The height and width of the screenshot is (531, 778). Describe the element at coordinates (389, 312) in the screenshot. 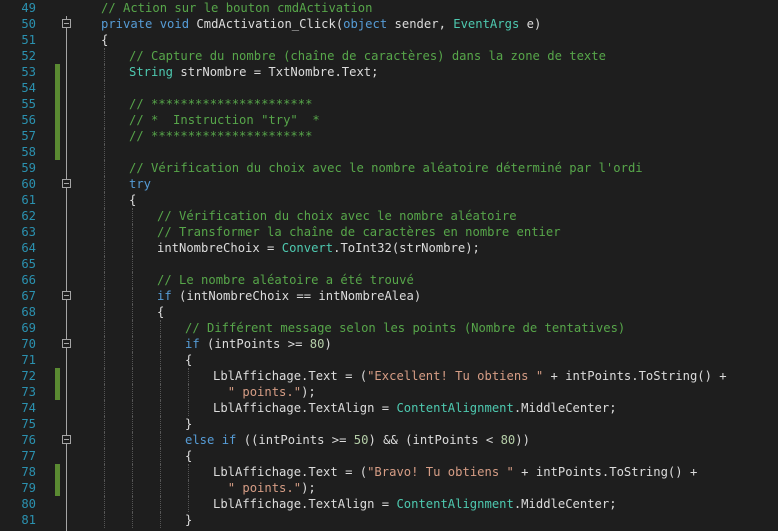

I see `code-line: 68 {` at that location.